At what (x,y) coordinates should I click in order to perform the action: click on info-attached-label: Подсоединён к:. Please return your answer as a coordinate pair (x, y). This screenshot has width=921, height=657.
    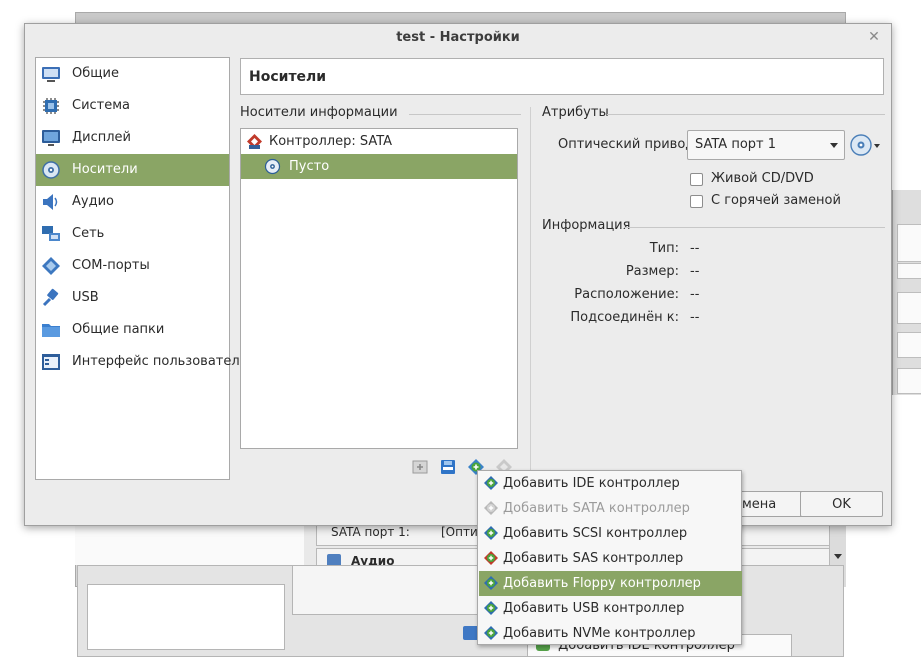
    Looking at the image, I should click on (624, 317).